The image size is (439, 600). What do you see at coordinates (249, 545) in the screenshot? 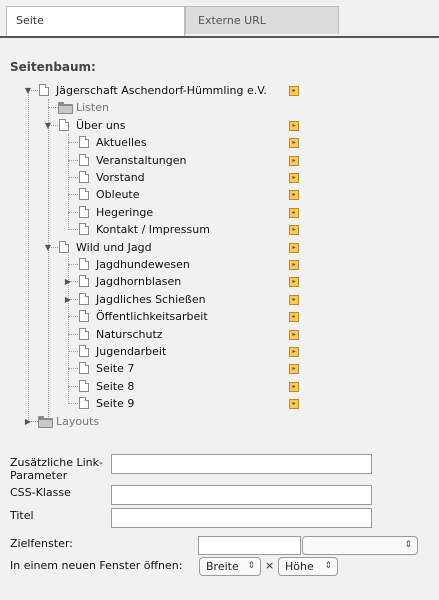
I see `target-window-input` at bounding box center [249, 545].